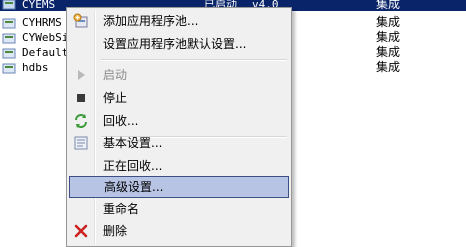  Describe the element at coordinates (46, 52) in the screenshot. I see `pool-name: DefaultAppPool` at that location.